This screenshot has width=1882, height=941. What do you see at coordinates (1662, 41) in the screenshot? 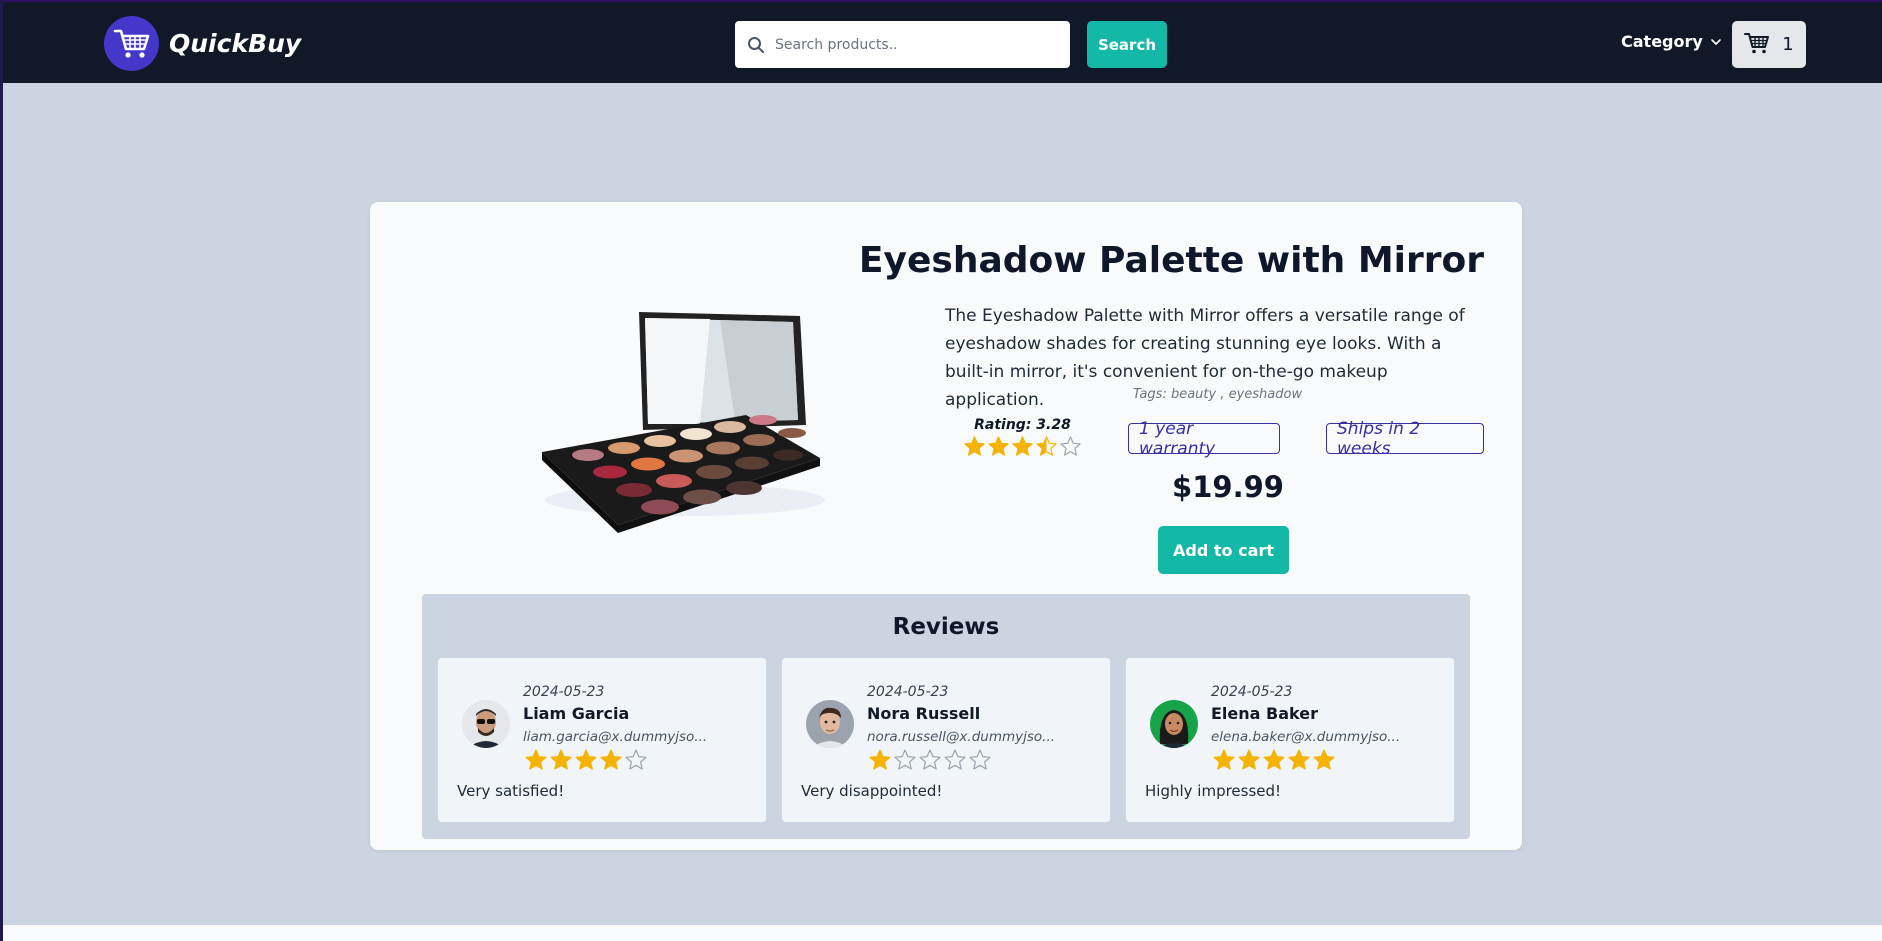
I see `category-label: Category` at bounding box center [1662, 41].